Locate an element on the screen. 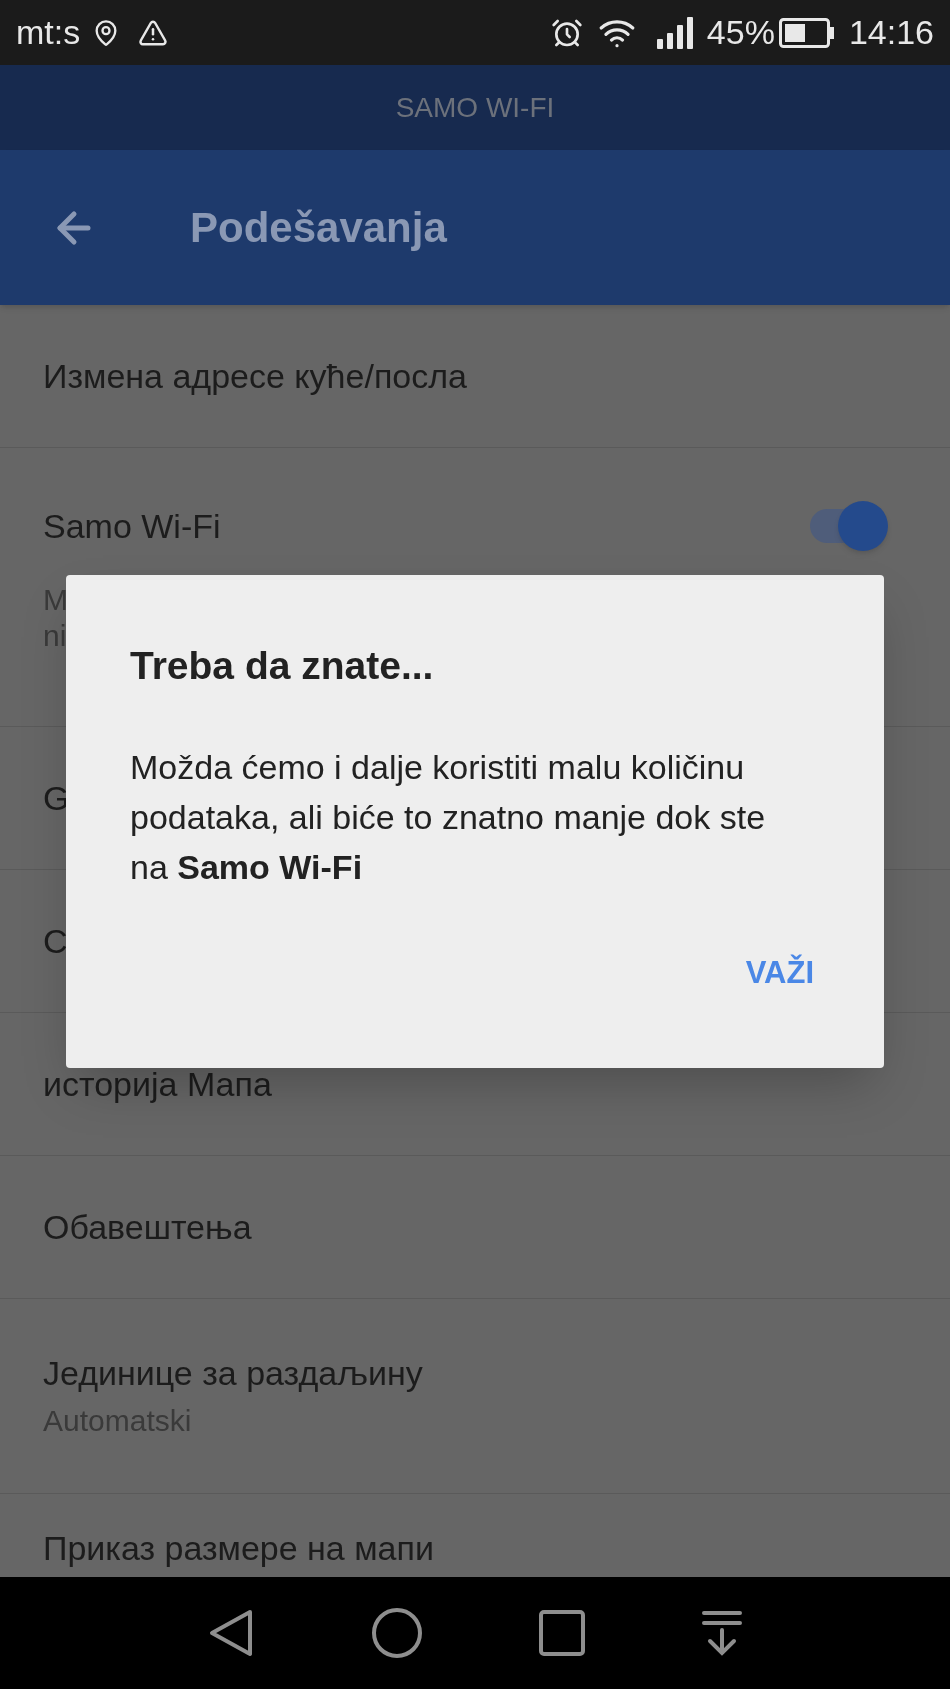  notification-pull-icon is located at coordinates (721, 1633).